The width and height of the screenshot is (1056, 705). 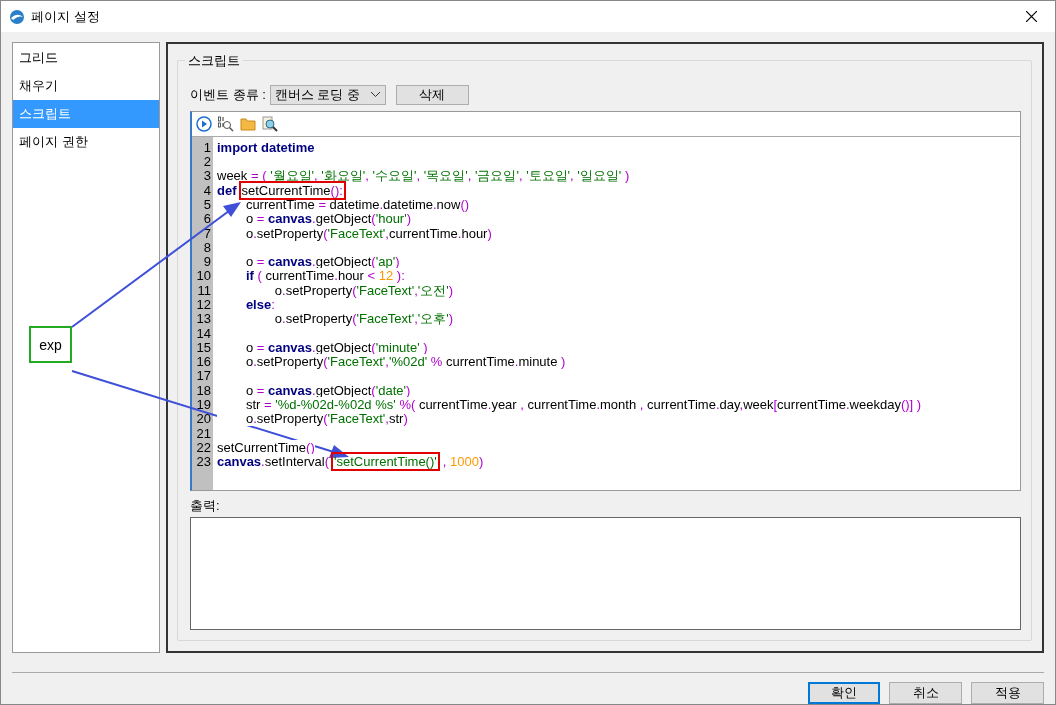 I want to click on line-number: 1, so click(x=207, y=147).